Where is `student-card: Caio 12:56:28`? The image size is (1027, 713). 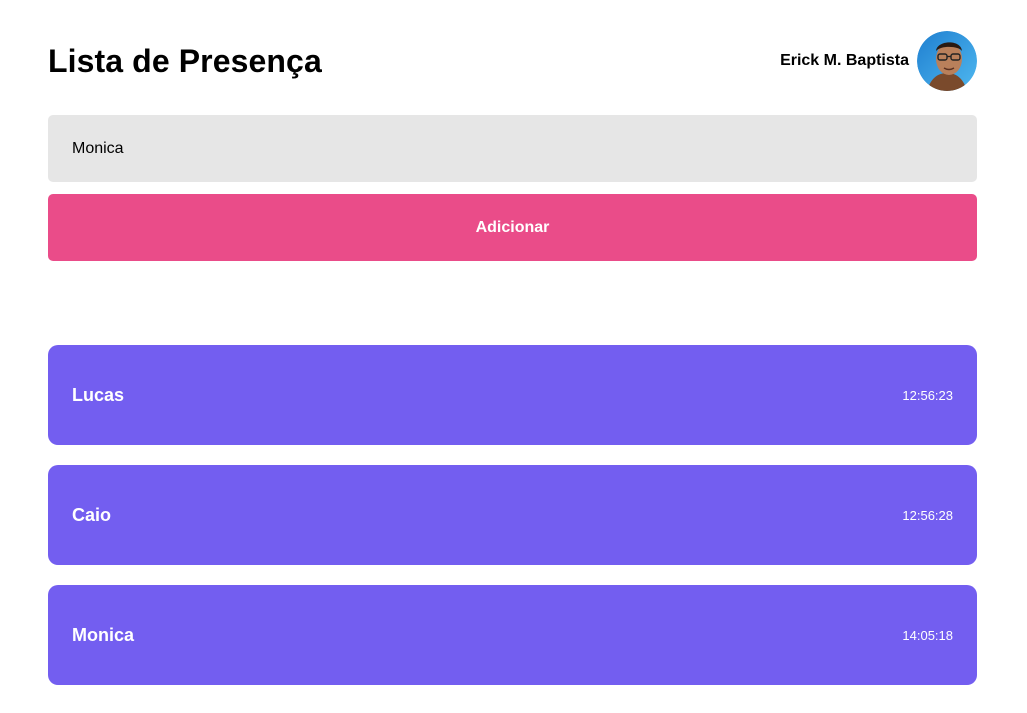 student-card: Caio 12:56:28 is located at coordinates (512, 515).